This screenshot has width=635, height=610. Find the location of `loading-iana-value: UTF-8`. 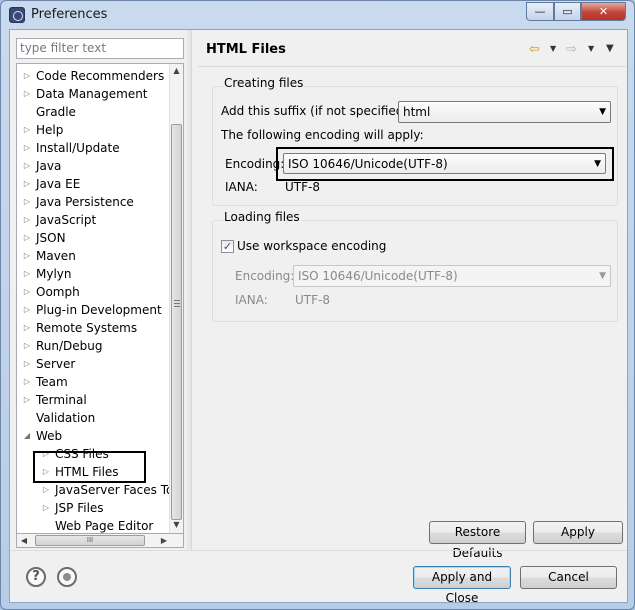

loading-iana-value: UTF-8 is located at coordinates (312, 300).